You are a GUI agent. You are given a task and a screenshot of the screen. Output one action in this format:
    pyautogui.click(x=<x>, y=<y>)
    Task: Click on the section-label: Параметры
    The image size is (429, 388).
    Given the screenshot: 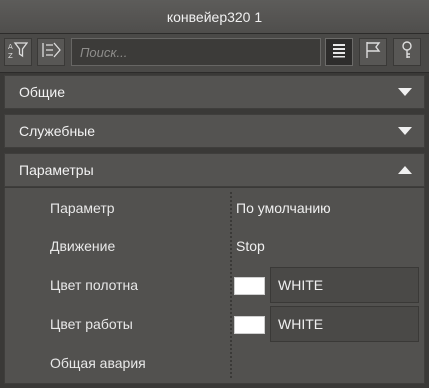 What is the action you would take?
    pyautogui.click(x=56, y=170)
    